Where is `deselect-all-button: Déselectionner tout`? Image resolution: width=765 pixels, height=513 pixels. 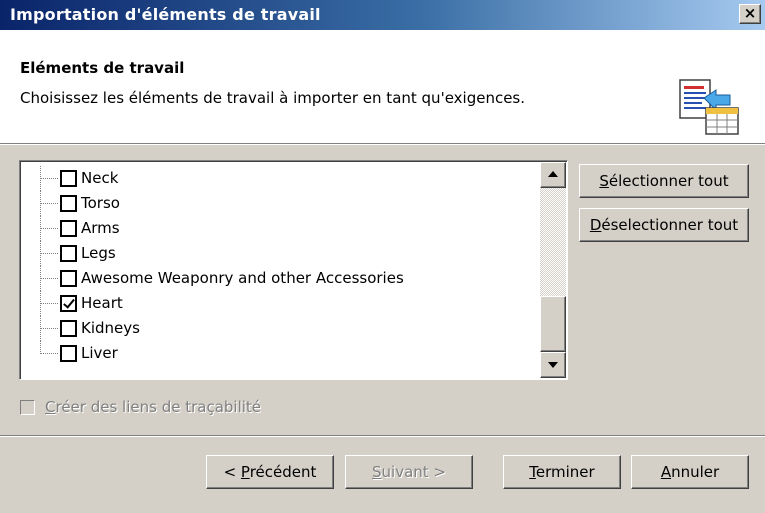 deselect-all-button: Déselectionner tout is located at coordinates (664, 225).